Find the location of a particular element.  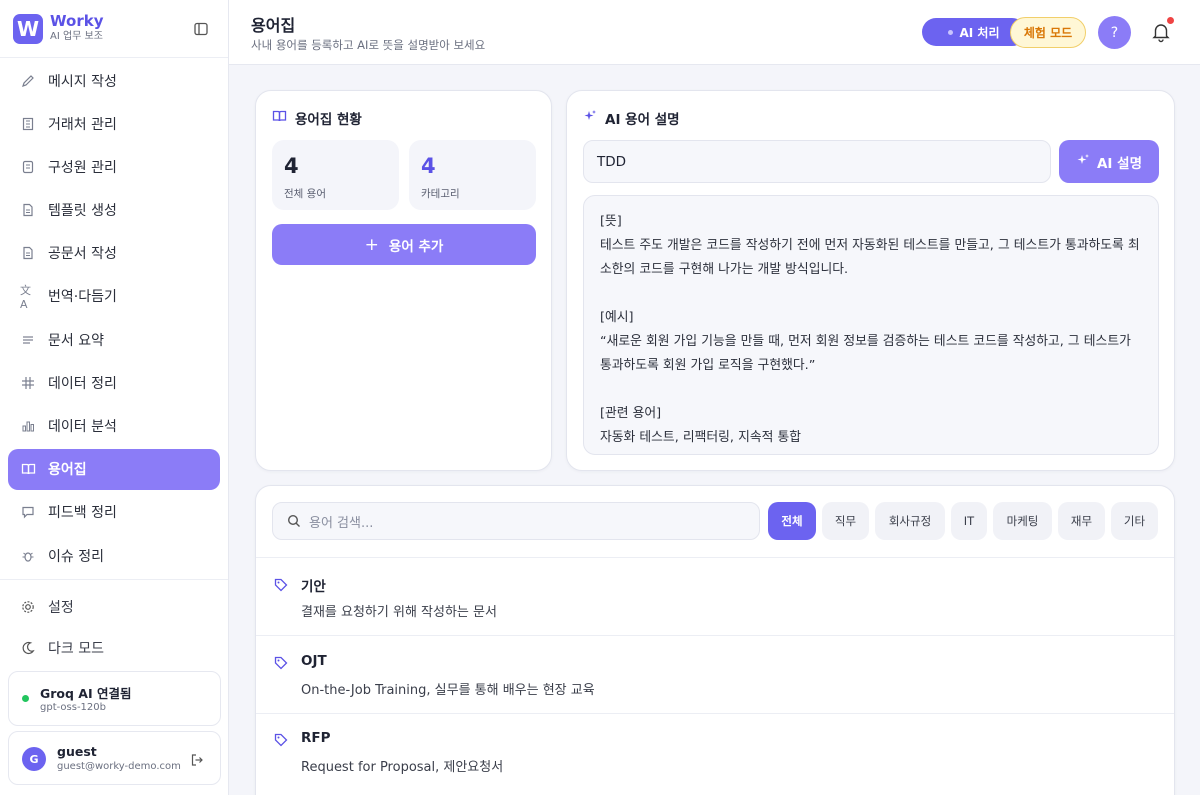

filter-all: 전체 is located at coordinates (792, 521).